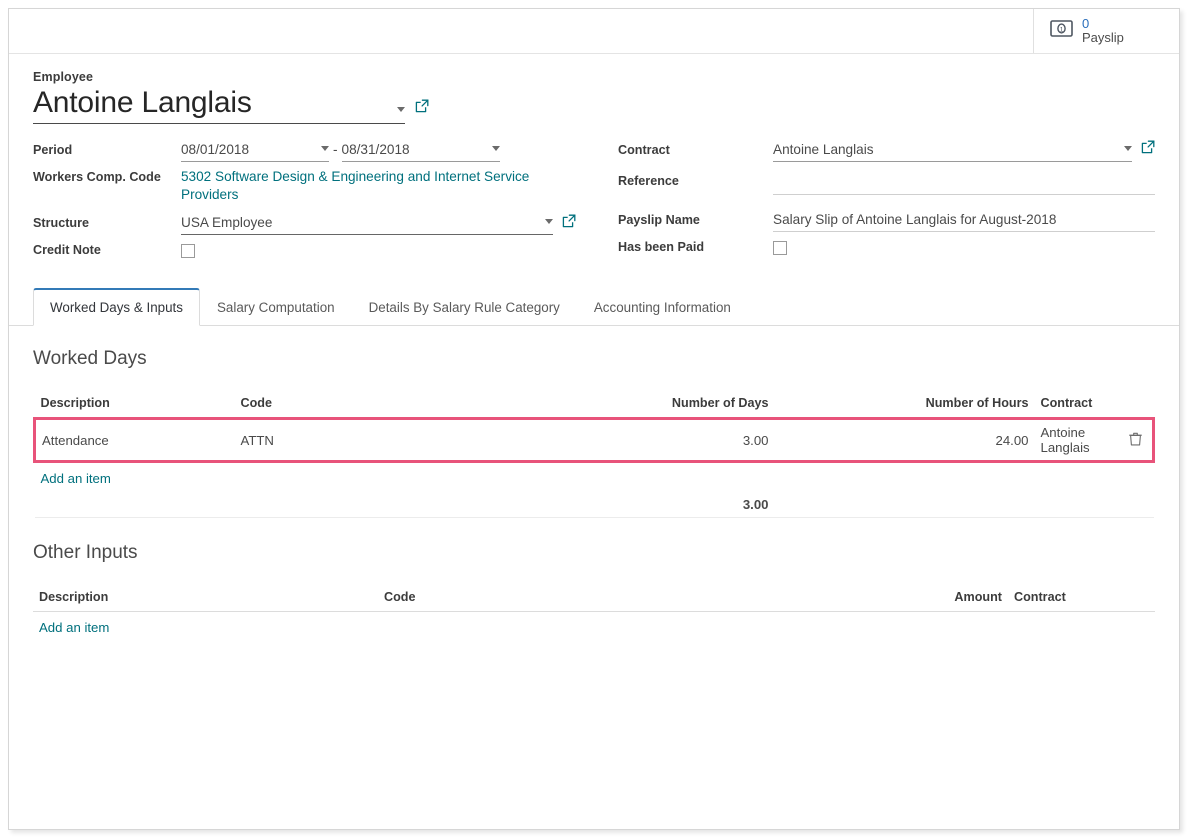 The height and width of the screenshot is (838, 1188). I want to click on payslip-stat-label: Payslip, so click(1103, 37).